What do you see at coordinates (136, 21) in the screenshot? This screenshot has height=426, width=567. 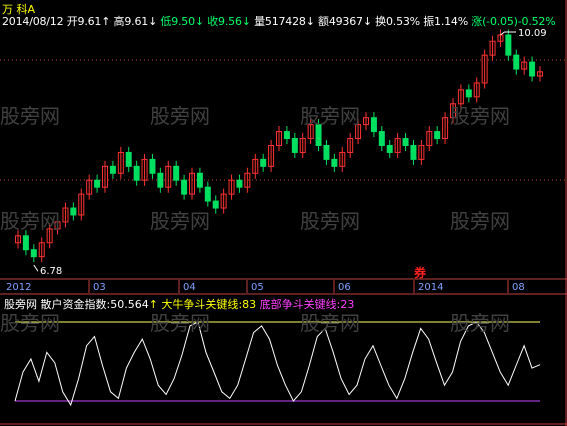 I see `high-value: 9.61` at bounding box center [136, 21].